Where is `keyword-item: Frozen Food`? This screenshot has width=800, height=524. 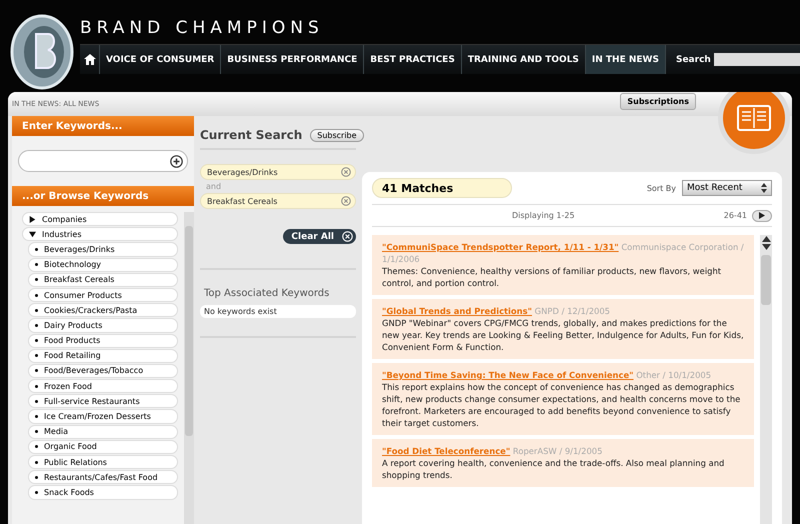 keyword-item: Frozen Food is located at coordinates (103, 386).